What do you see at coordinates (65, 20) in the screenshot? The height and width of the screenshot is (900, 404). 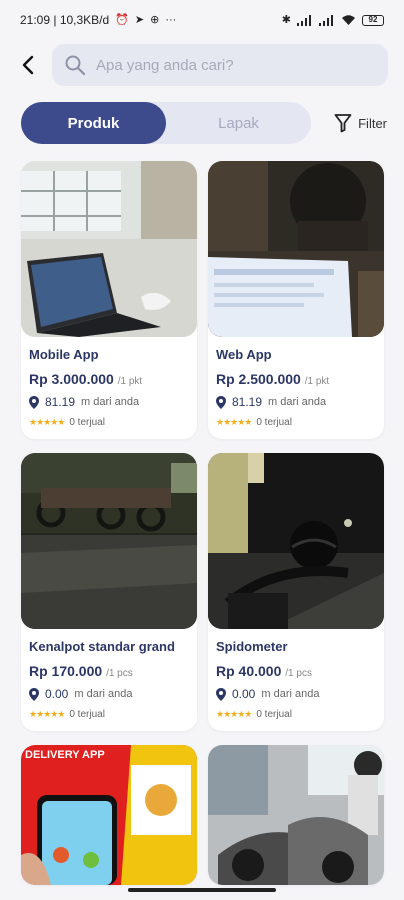 I see `status-time-network: 21:09 | 10,3KB/d` at bounding box center [65, 20].